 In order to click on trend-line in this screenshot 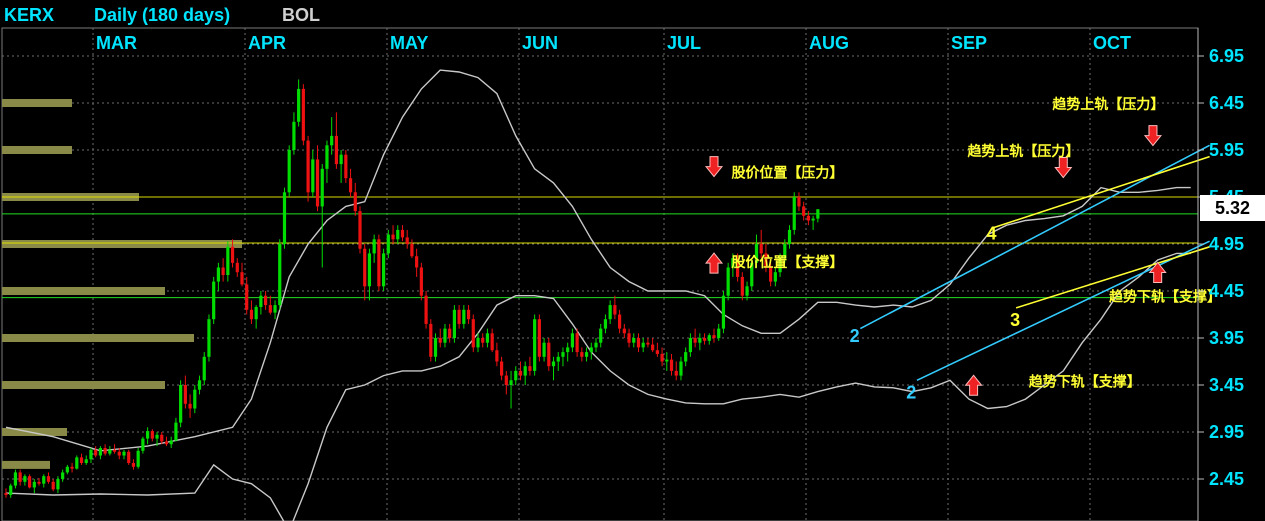, I will do `click(1063, 311)`.